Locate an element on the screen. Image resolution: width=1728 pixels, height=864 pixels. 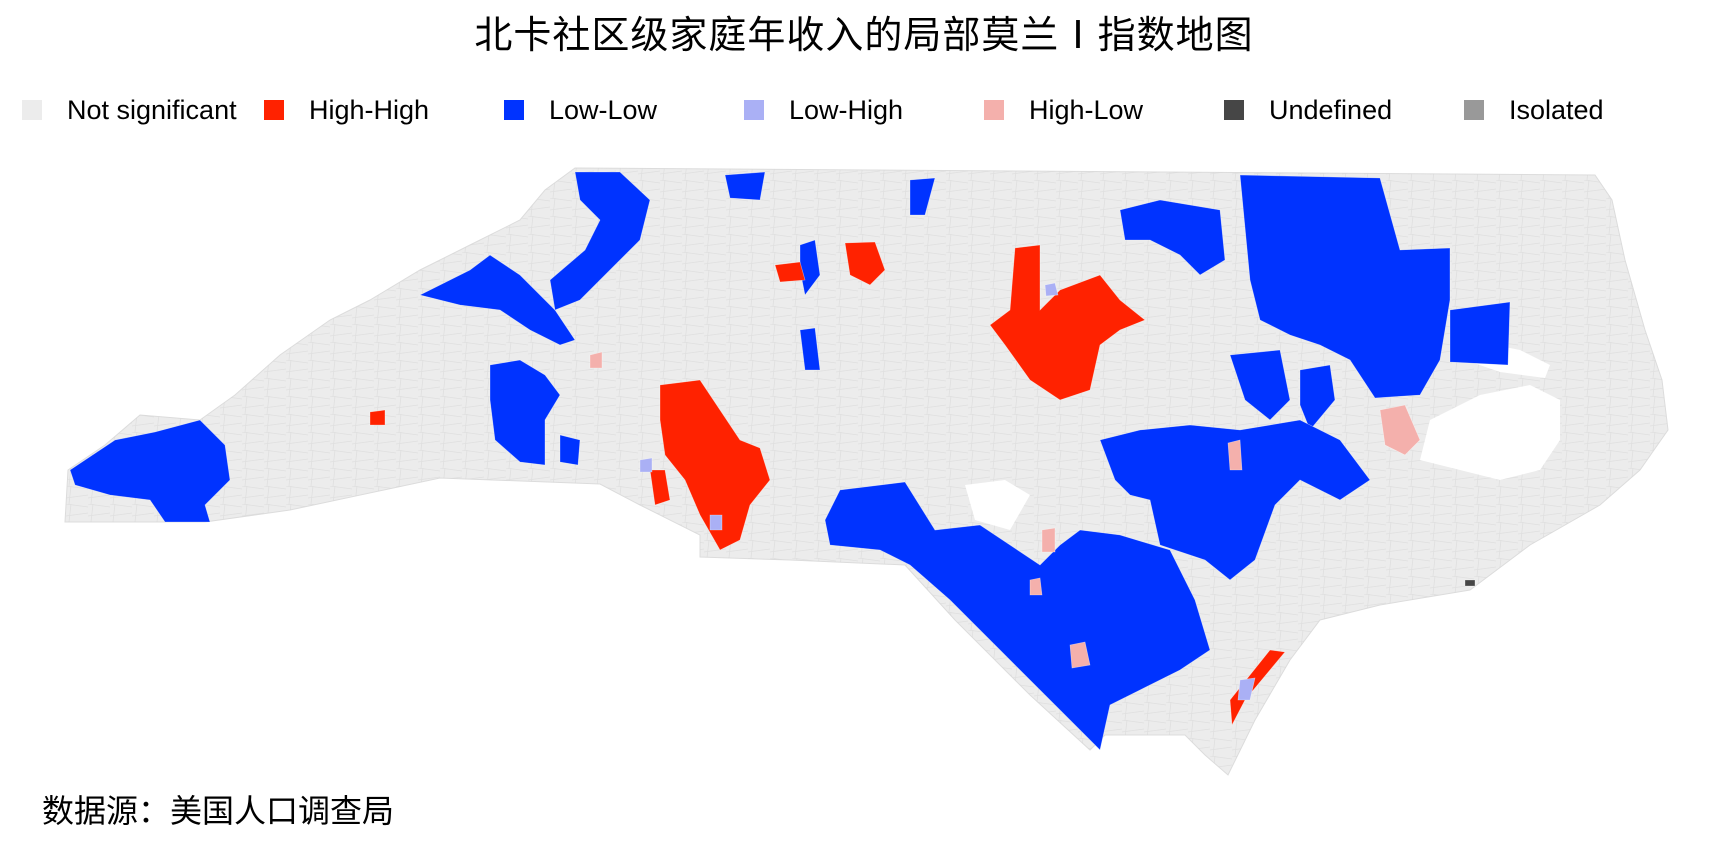
legend-item-high-high: High-High is located at coordinates (346, 110).